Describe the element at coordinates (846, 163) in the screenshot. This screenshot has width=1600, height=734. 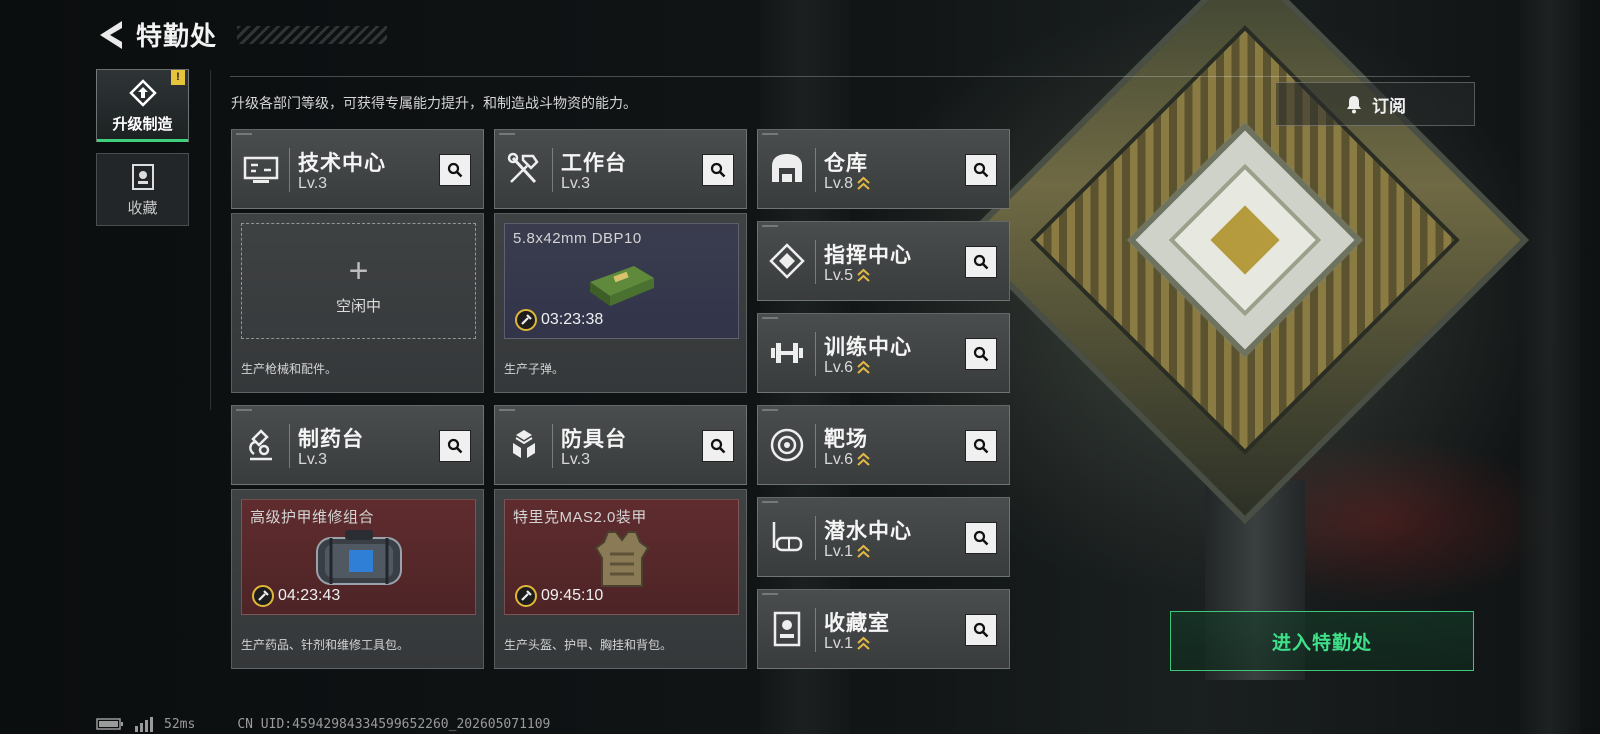
I see `facility-name: 仓库` at that location.